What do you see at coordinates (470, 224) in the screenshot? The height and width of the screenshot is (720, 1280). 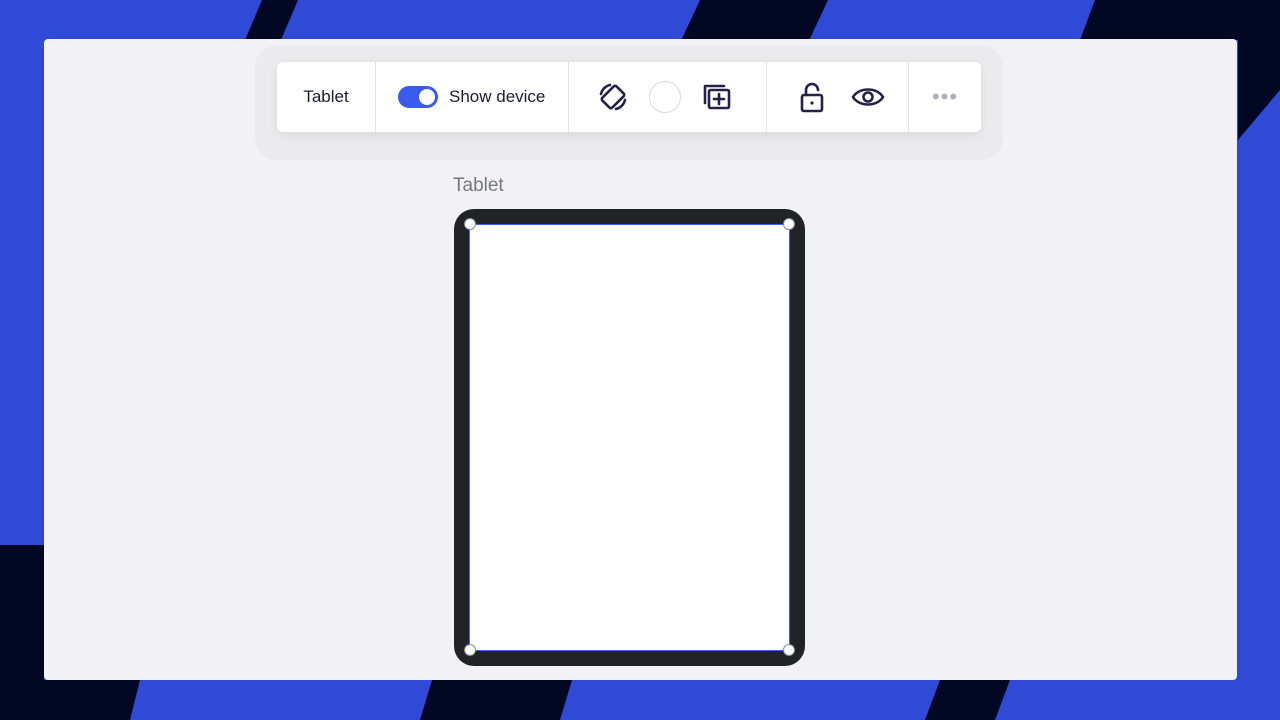 I see `resize-handle-top-left` at bounding box center [470, 224].